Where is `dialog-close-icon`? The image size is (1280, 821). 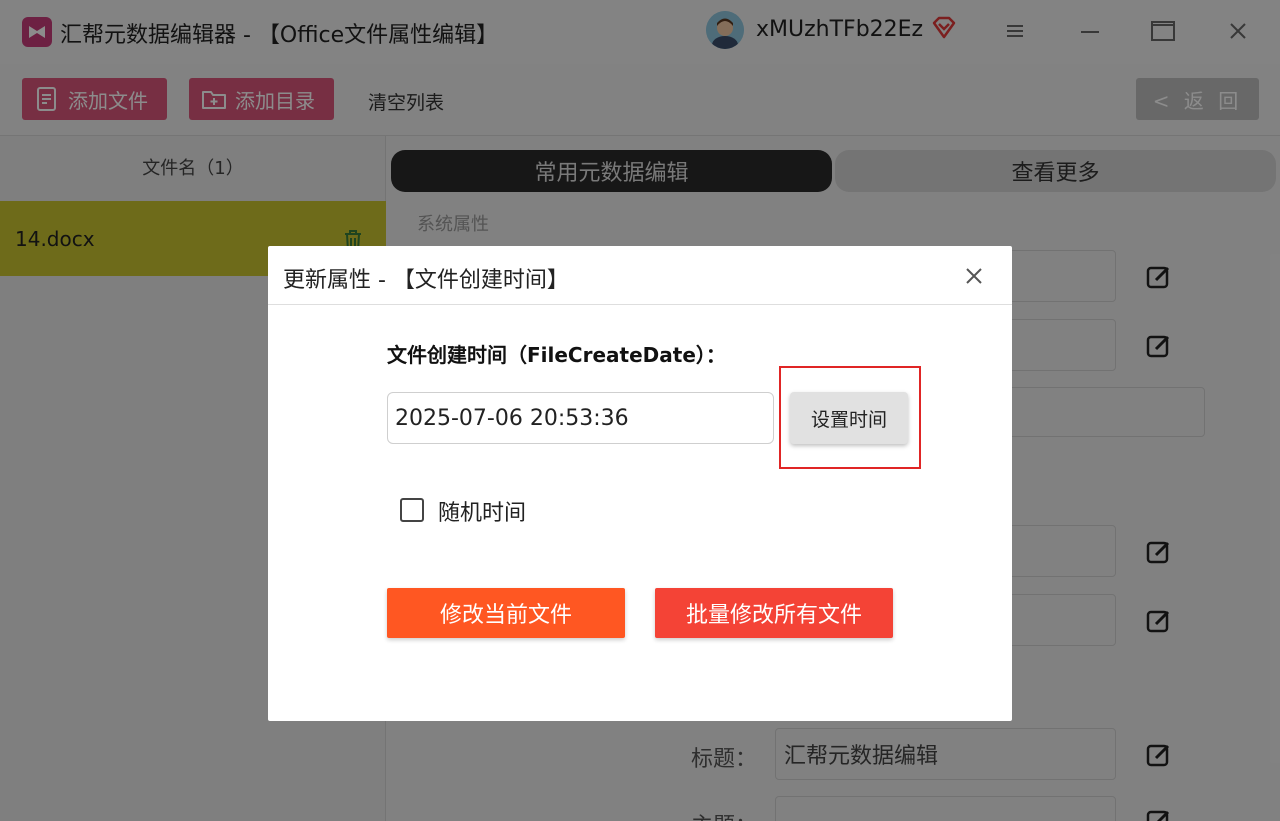
dialog-close-icon is located at coordinates (974, 276).